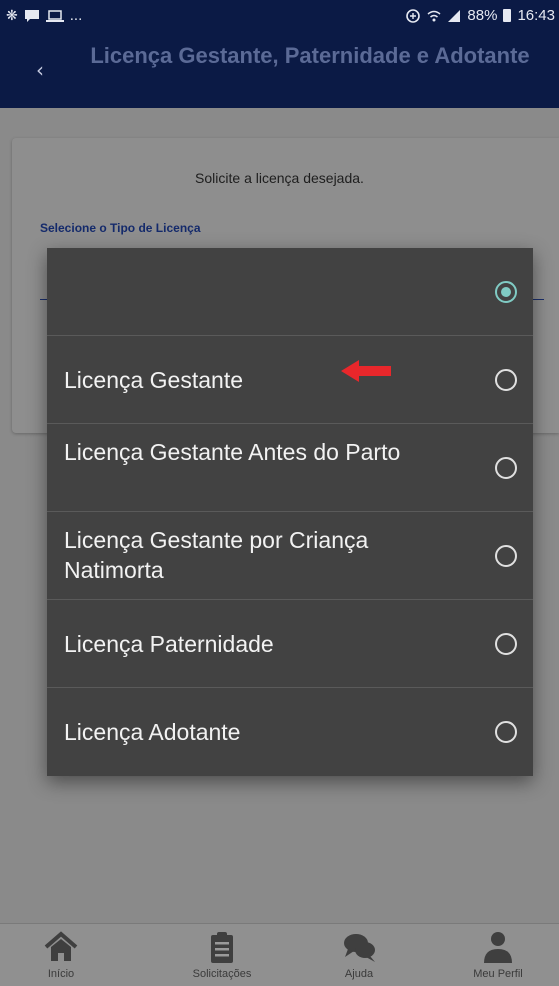 The height and width of the screenshot is (986, 559). I want to click on option-licenca-gestante: Licença Gestante, so click(290, 380).